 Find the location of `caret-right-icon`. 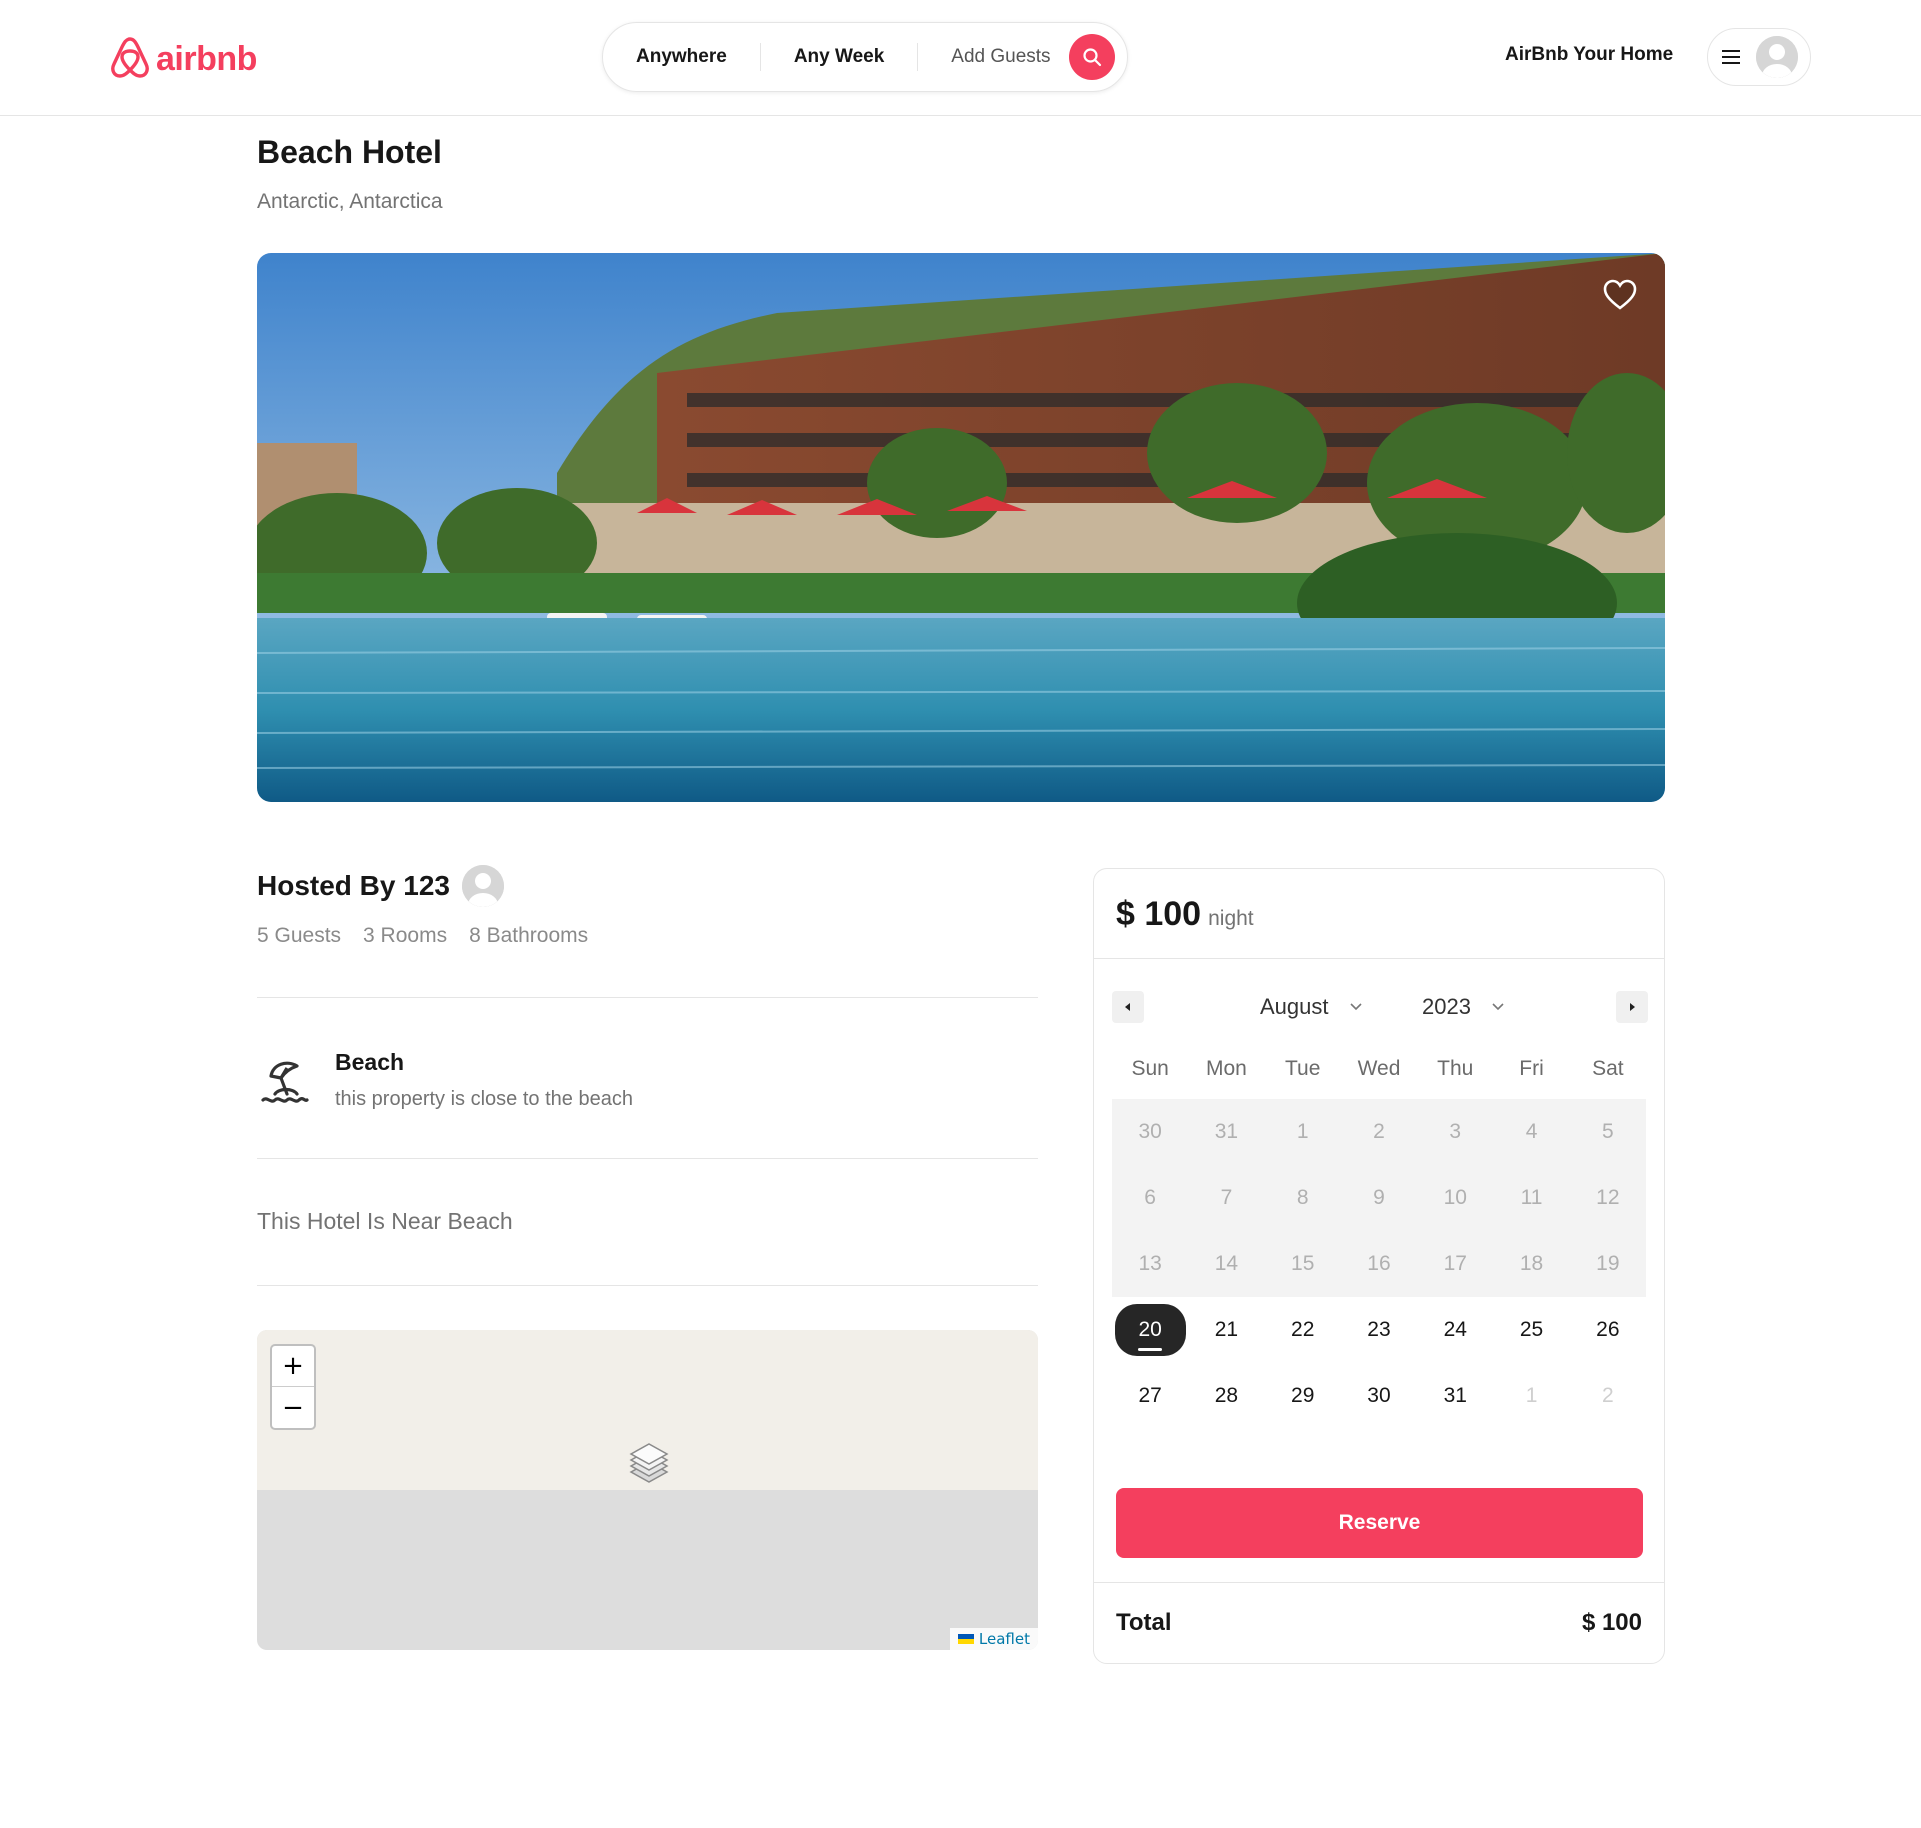

caret-right-icon is located at coordinates (1632, 1007).